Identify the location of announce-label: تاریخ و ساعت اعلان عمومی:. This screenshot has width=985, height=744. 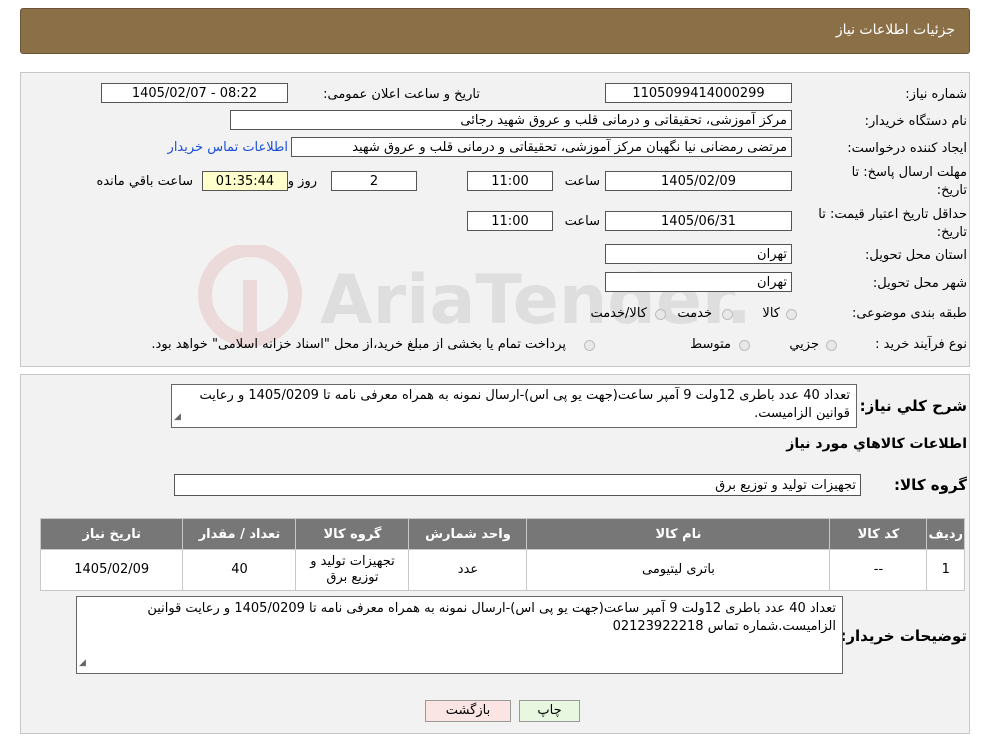
(401, 94).